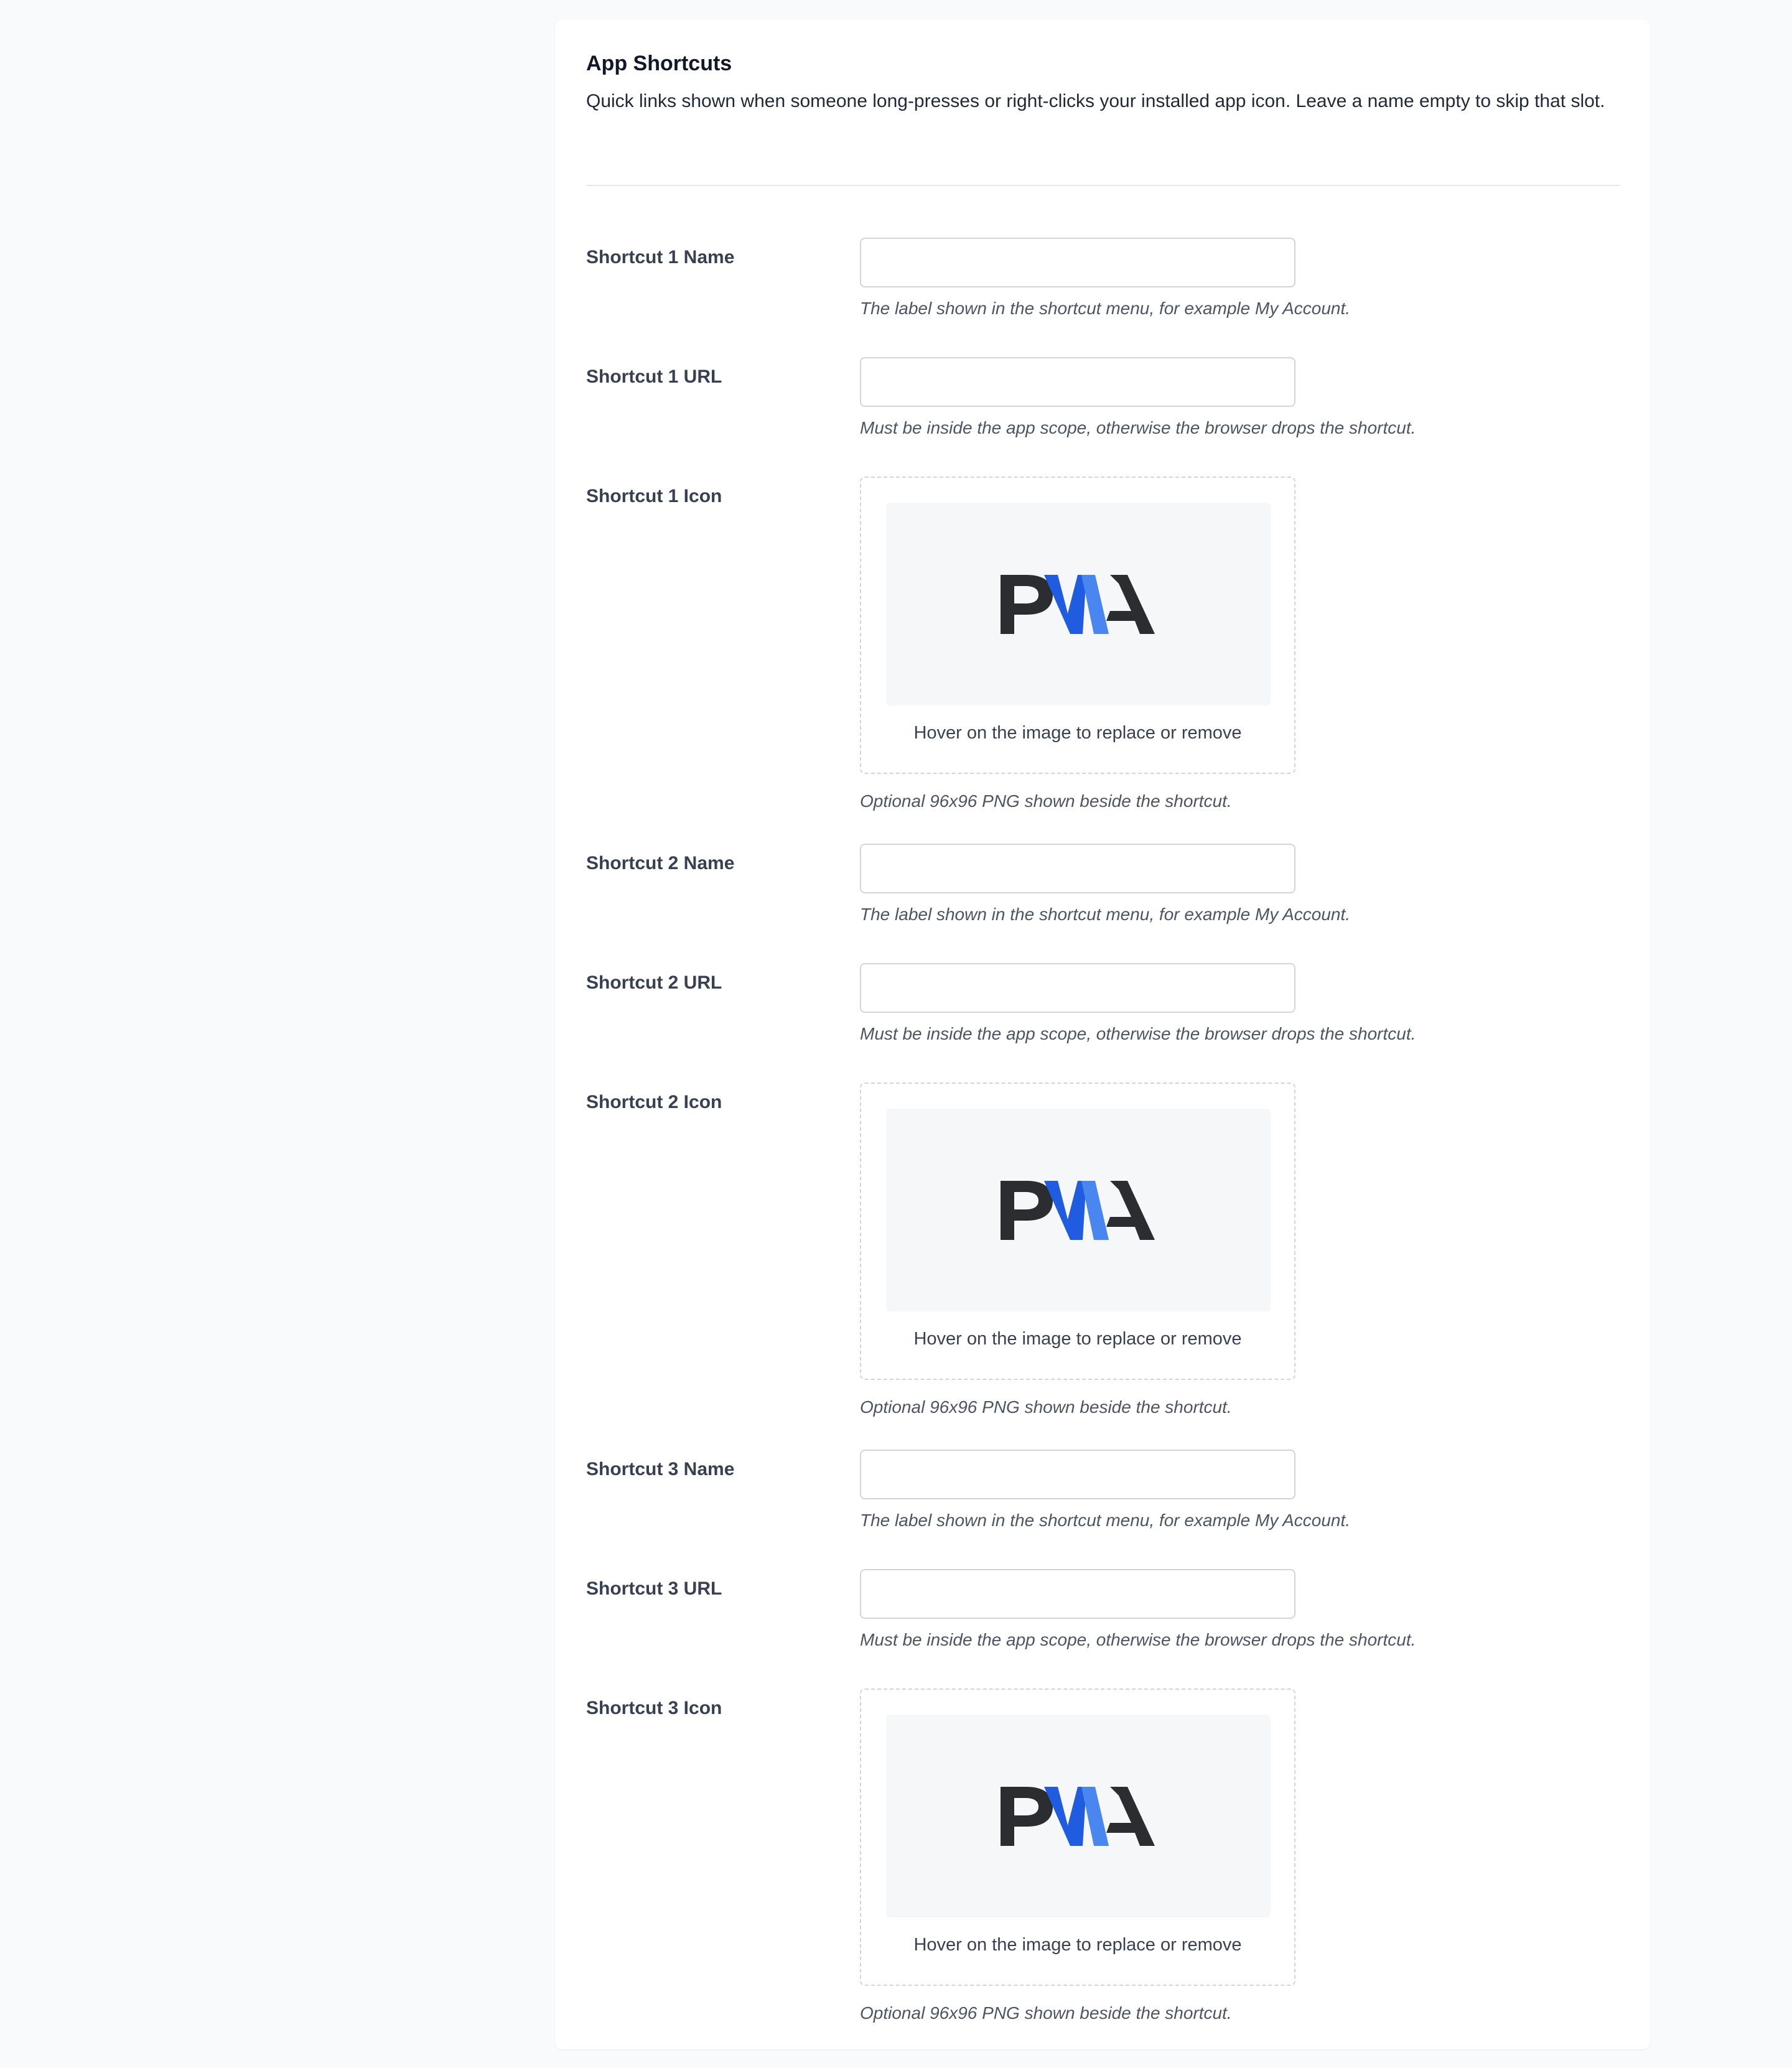 The image size is (1792, 2068). What do you see at coordinates (1103, 186) in the screenshot?
I see `divider` at bounding box center [1103, 186].